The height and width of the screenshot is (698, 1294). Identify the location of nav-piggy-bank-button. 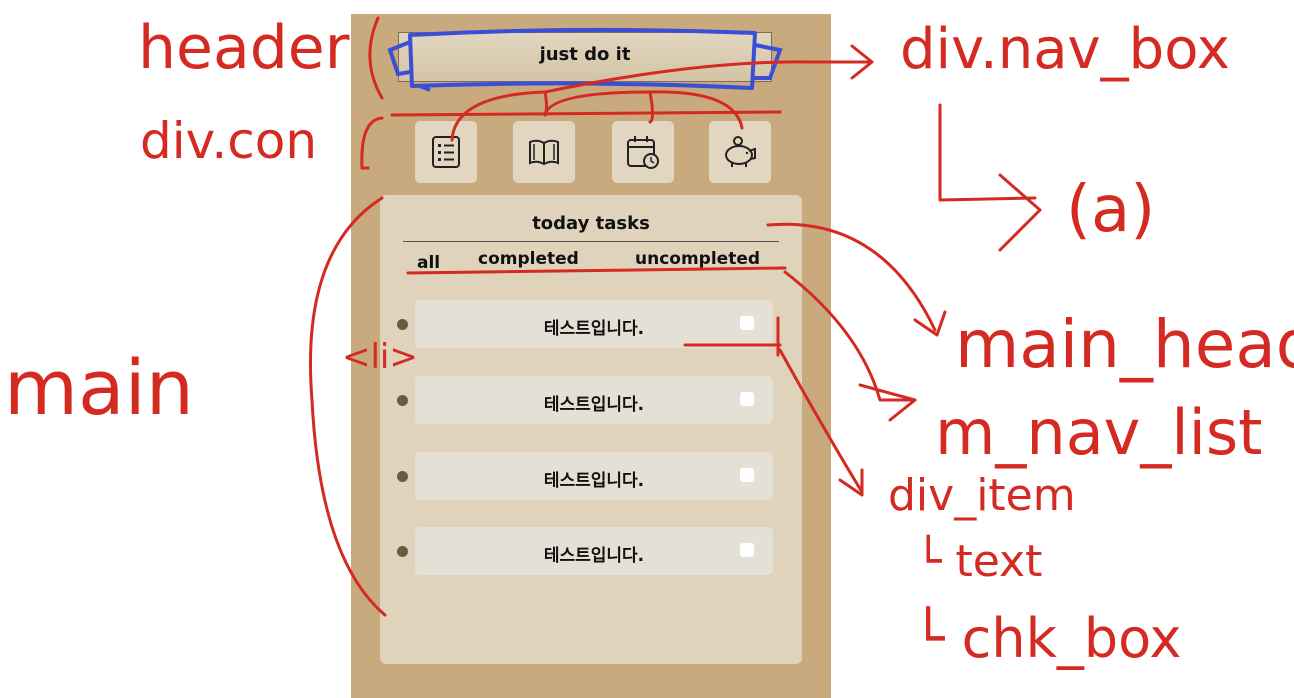
(740, 152).